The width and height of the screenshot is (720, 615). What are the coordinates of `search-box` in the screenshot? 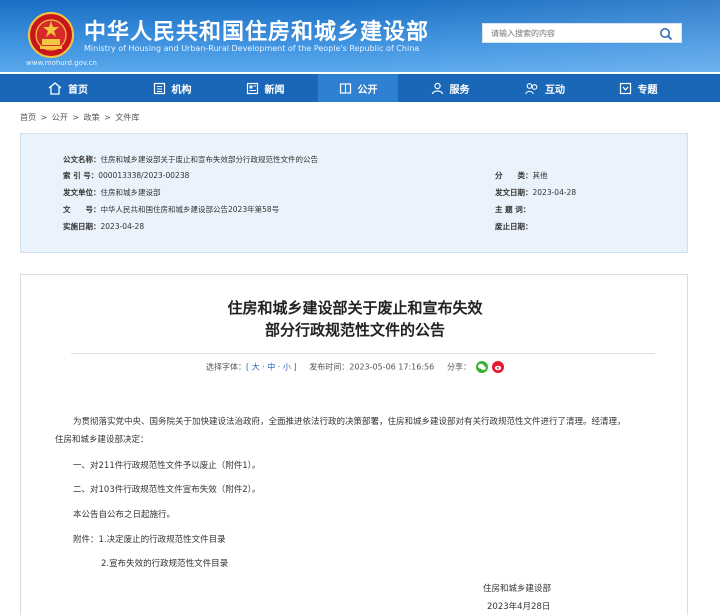 It's located at (582, 33).